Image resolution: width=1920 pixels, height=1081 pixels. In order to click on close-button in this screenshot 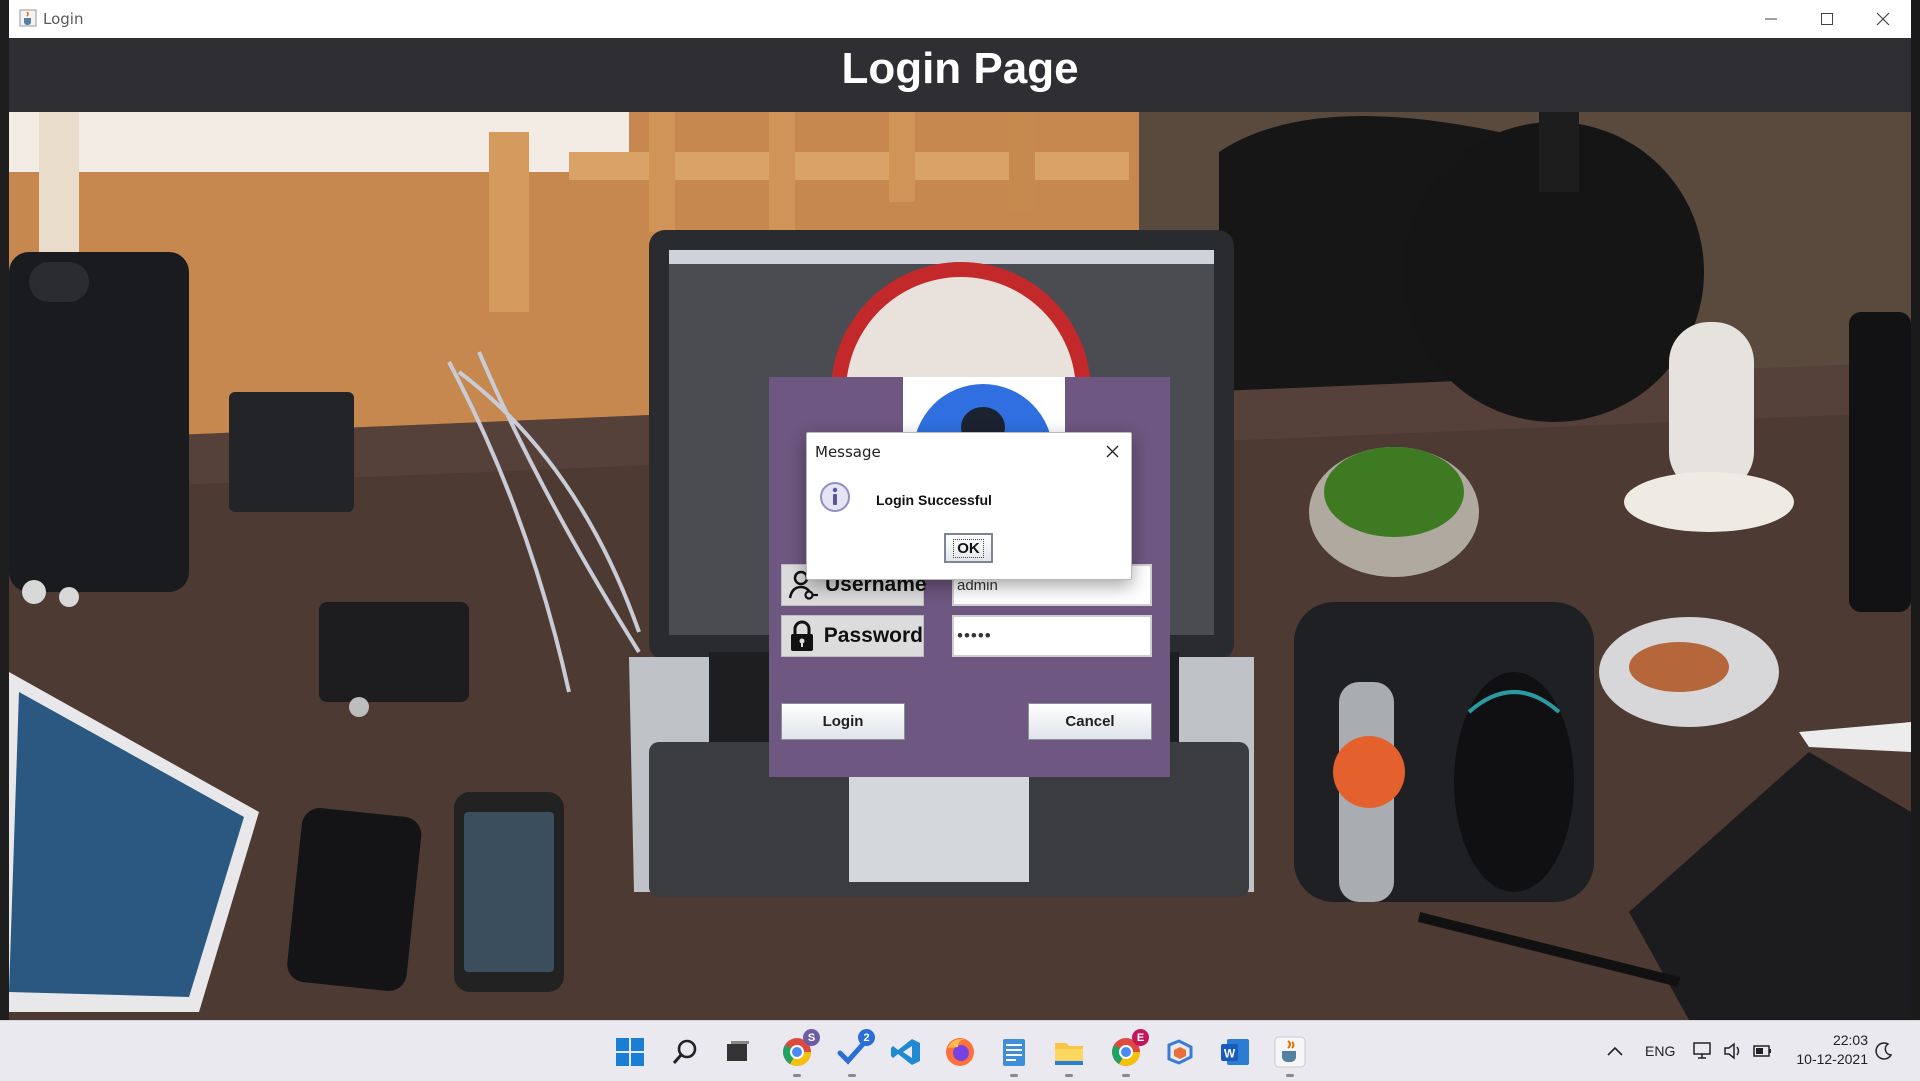, I will do `click(1883, 19)`.